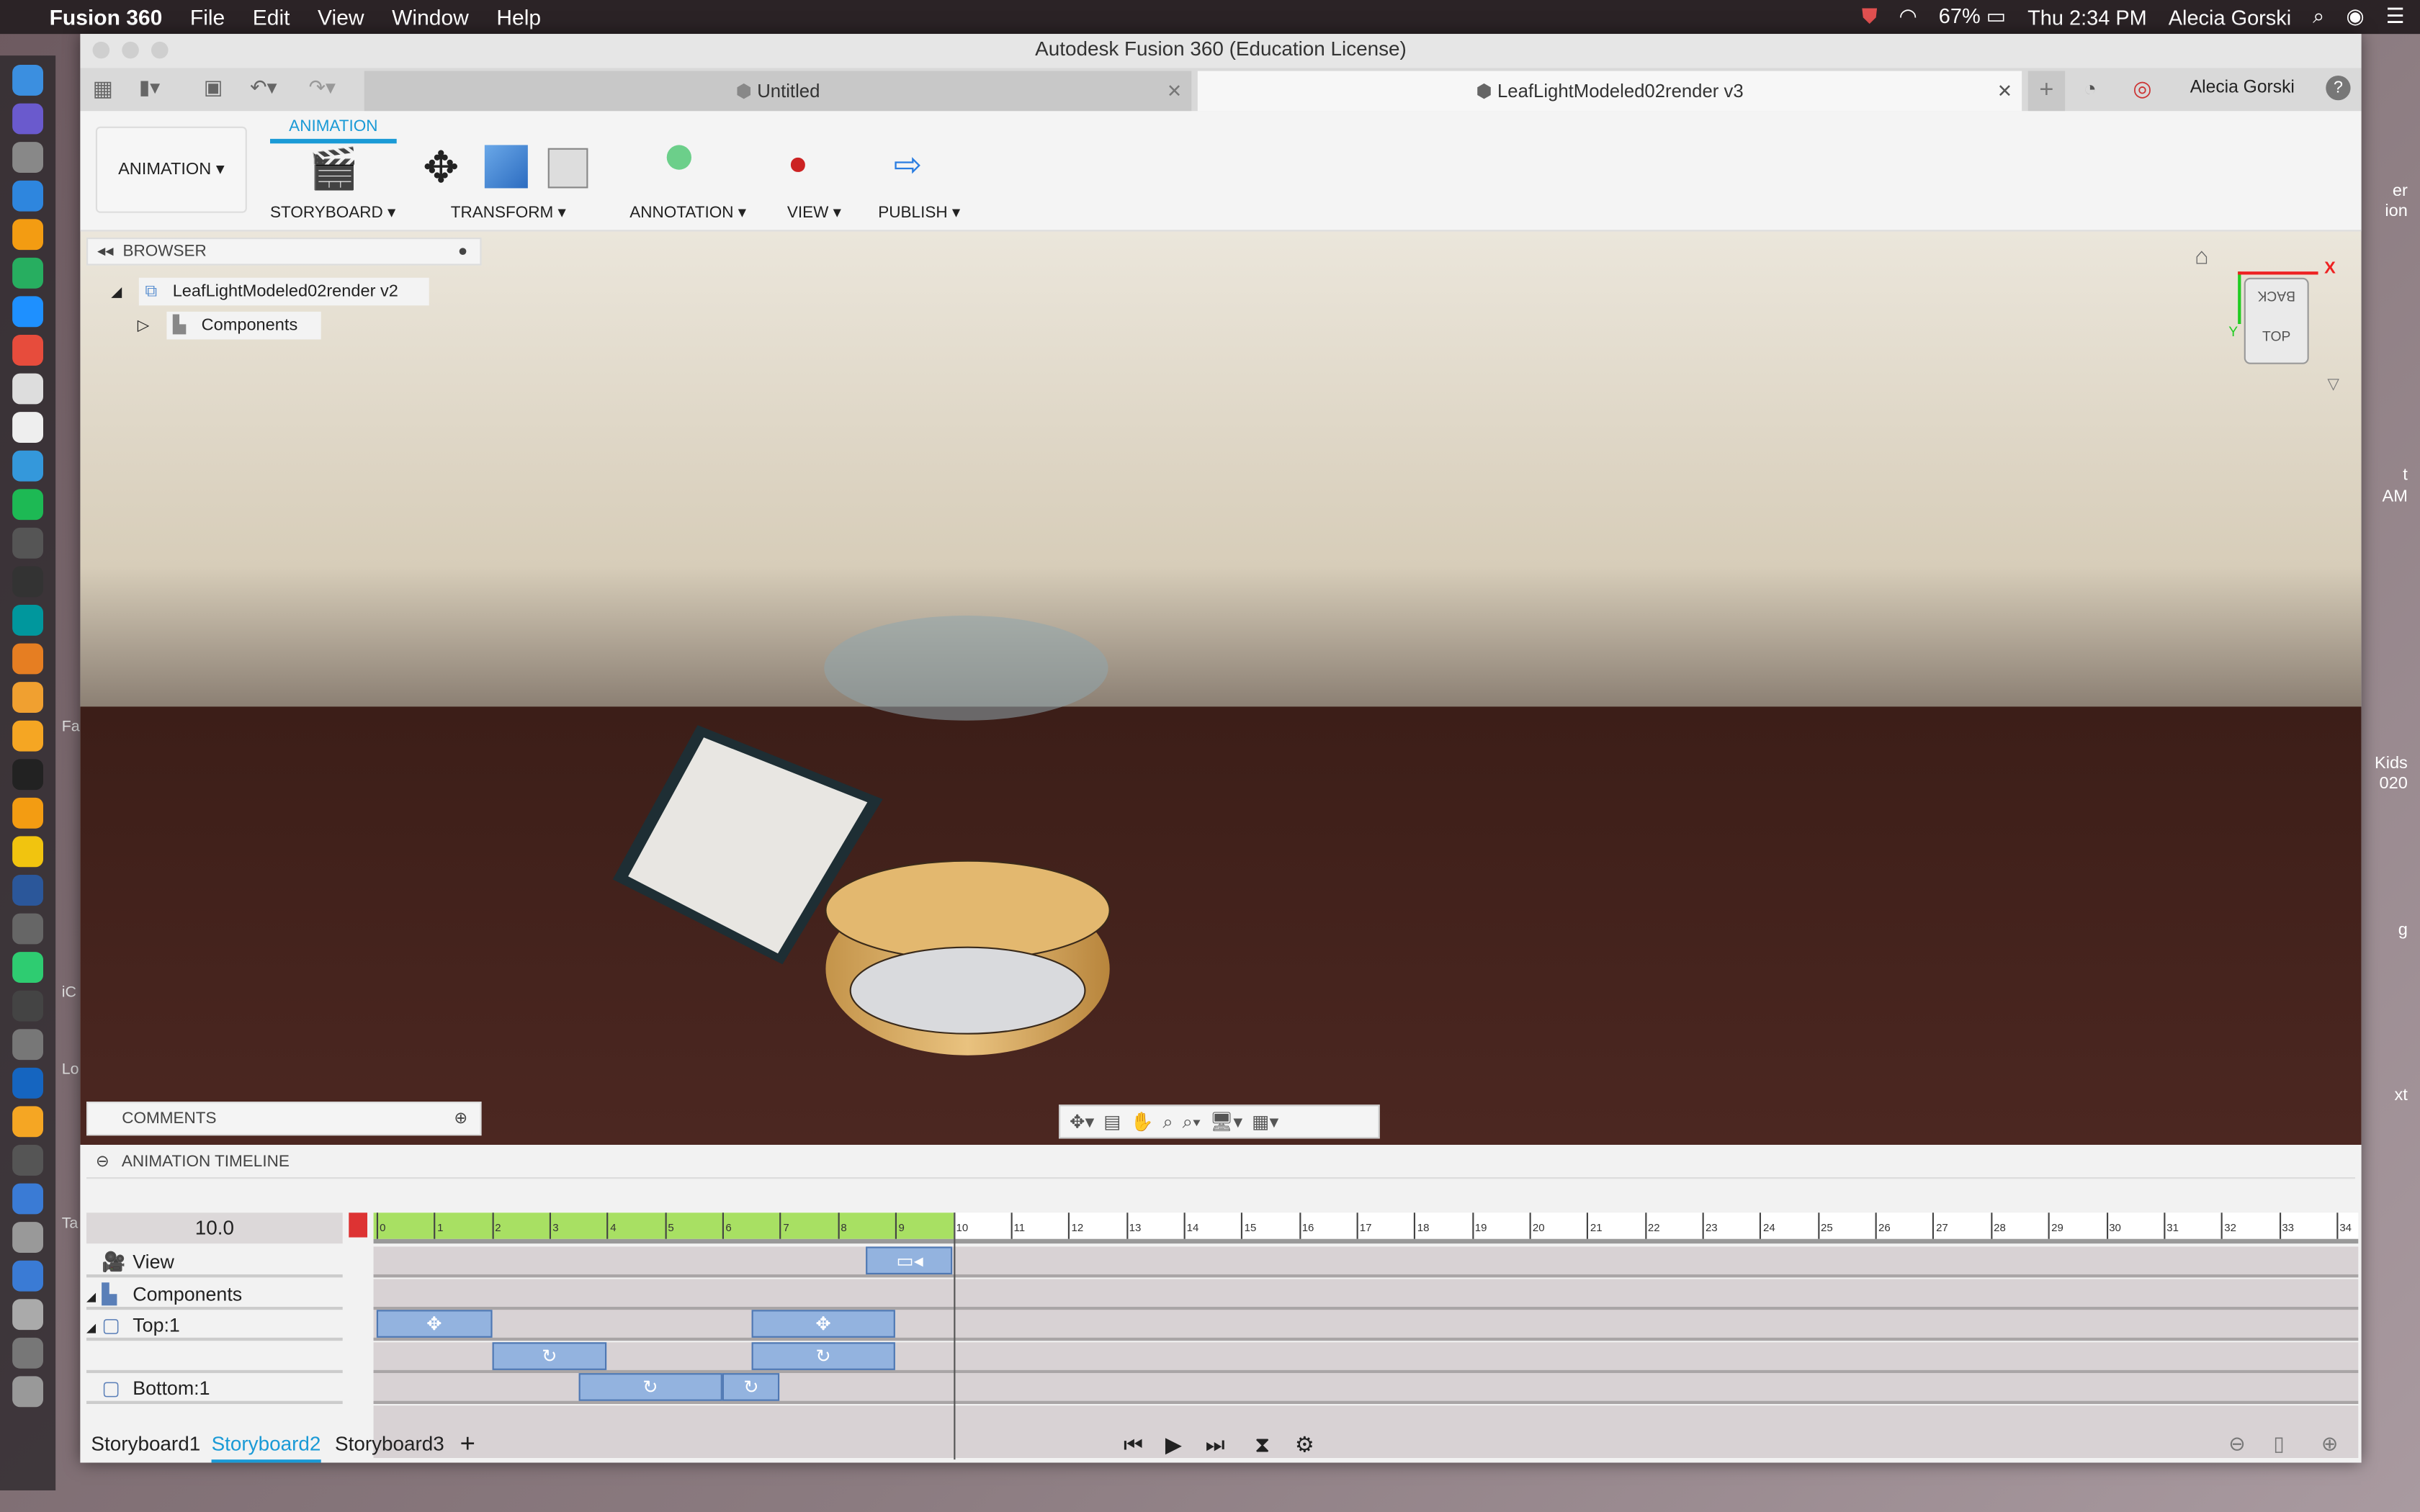  I want to click on save-icon: ▣, so click(214, 88).